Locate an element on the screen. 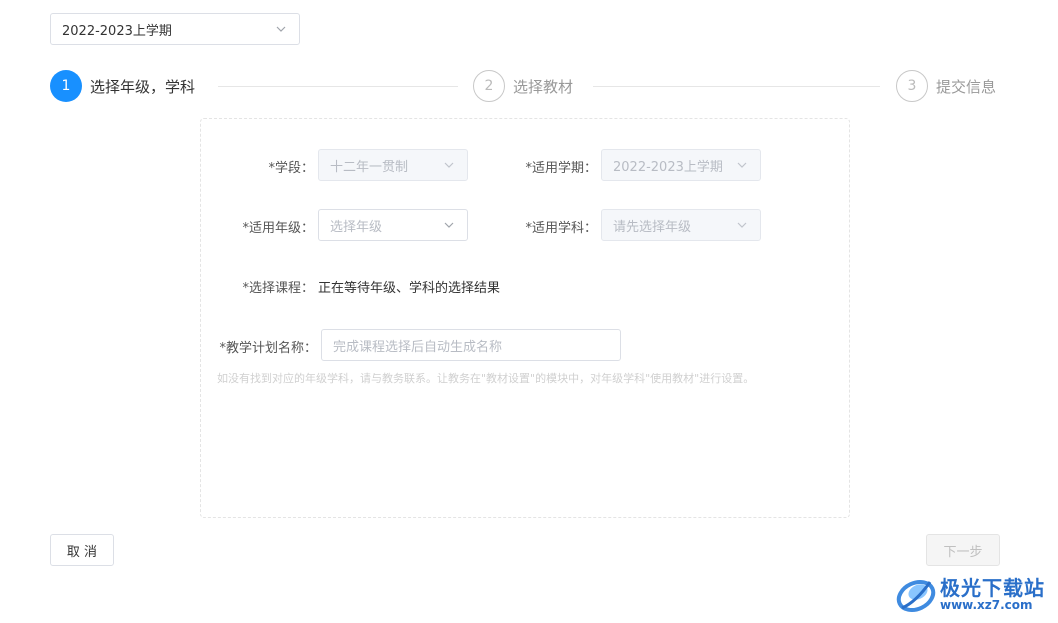  step-3-label: 提交信息 is located at coordinates (966, 87).